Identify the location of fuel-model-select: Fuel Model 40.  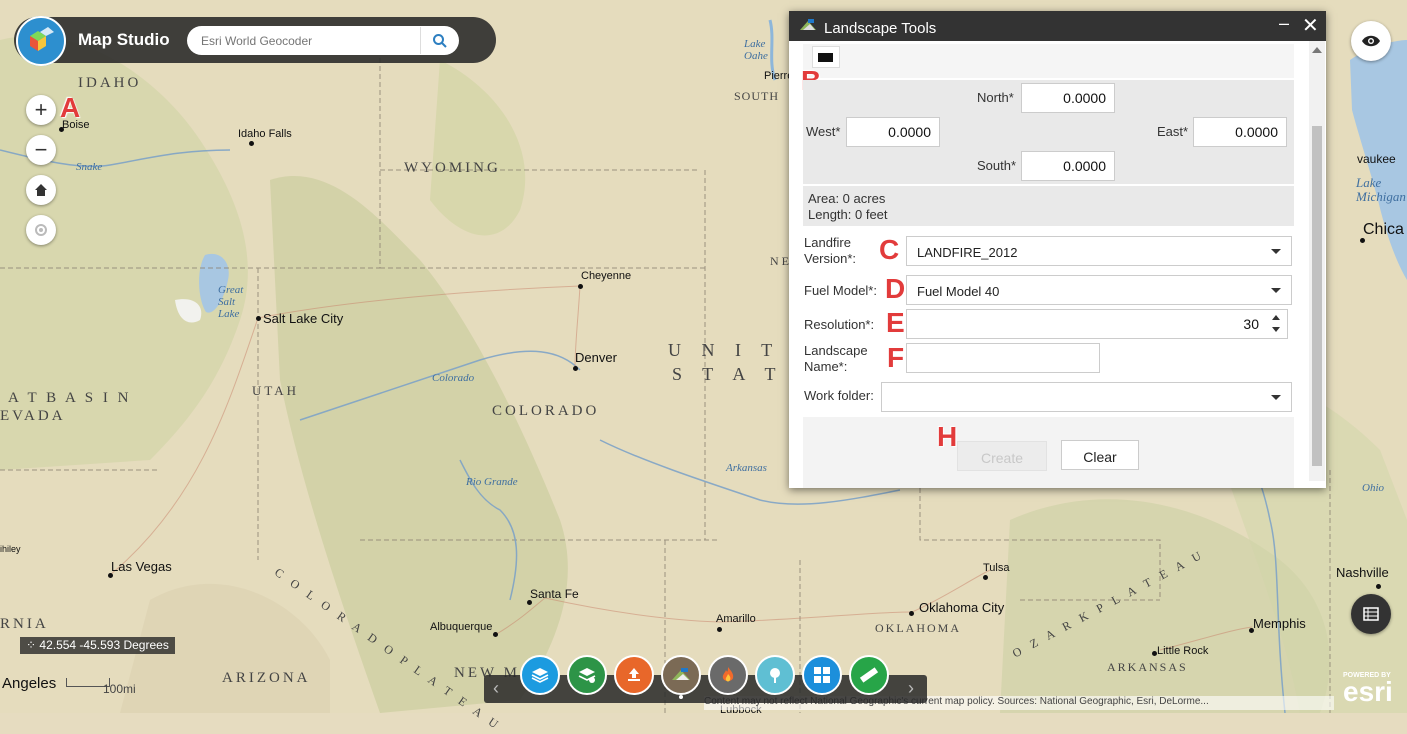
(1099, 290).